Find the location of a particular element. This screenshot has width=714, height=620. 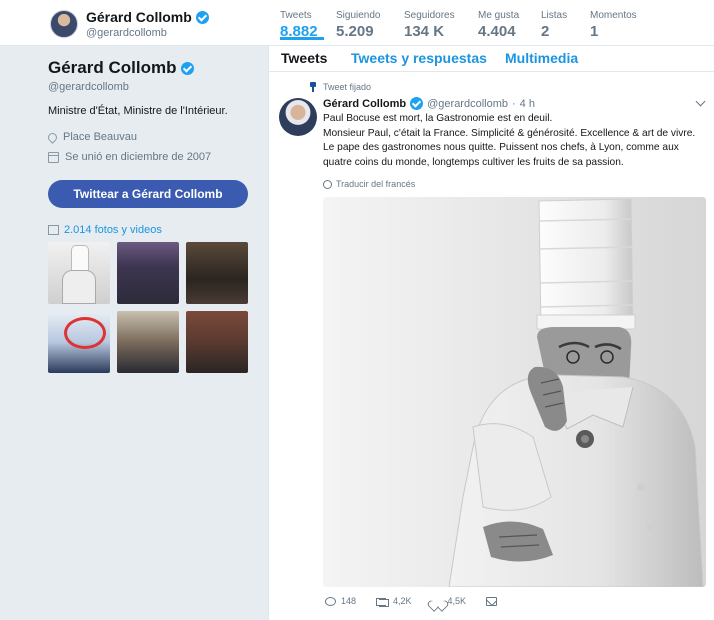

joined-text: Se unió en diciembre de 2007 is located at coordinates (138, 157).